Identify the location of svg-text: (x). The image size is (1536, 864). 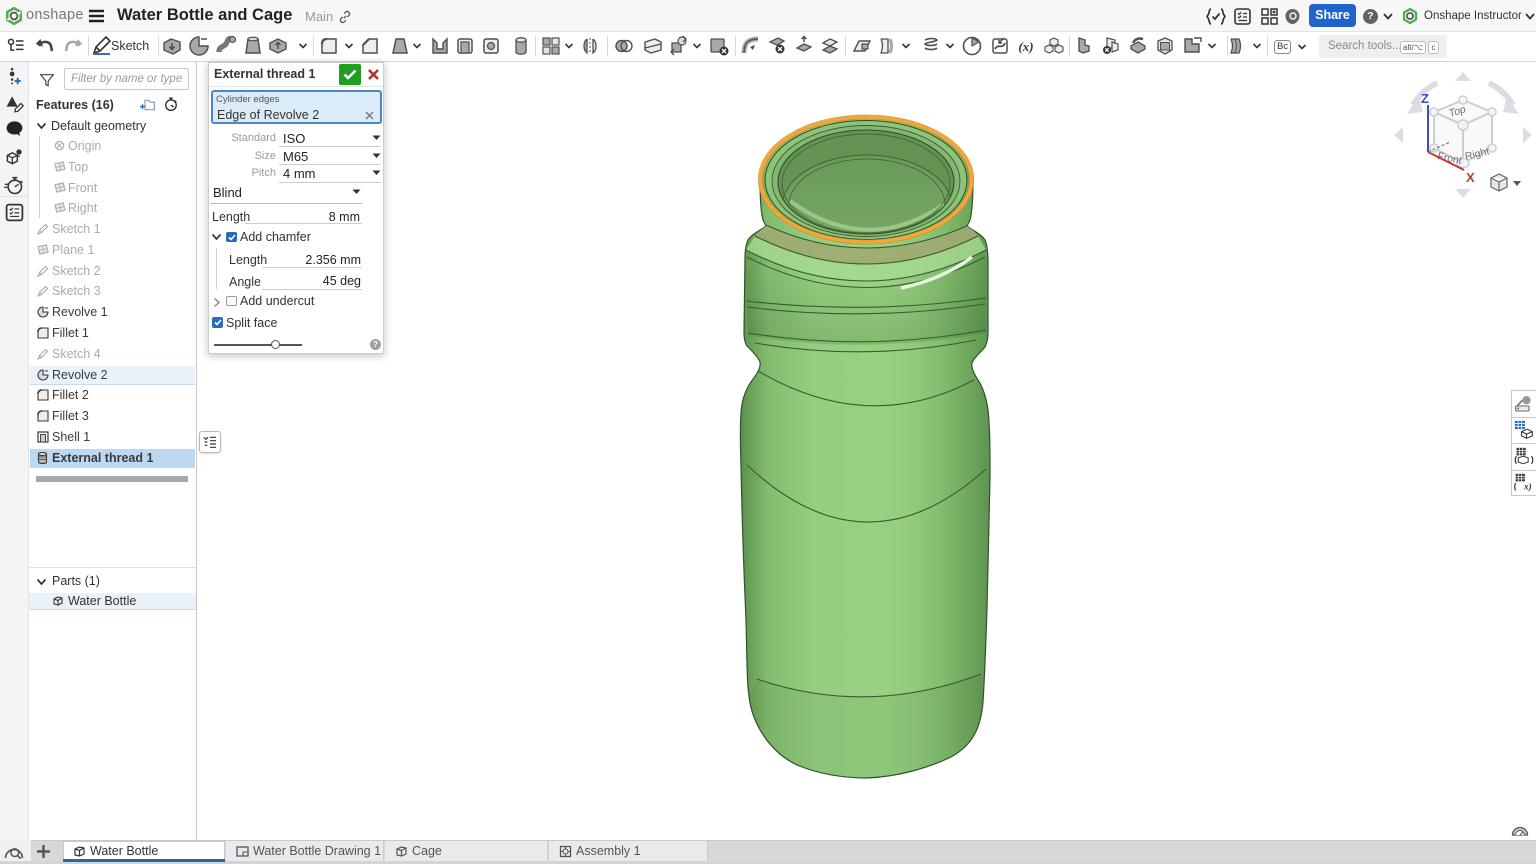
(1025, 46).